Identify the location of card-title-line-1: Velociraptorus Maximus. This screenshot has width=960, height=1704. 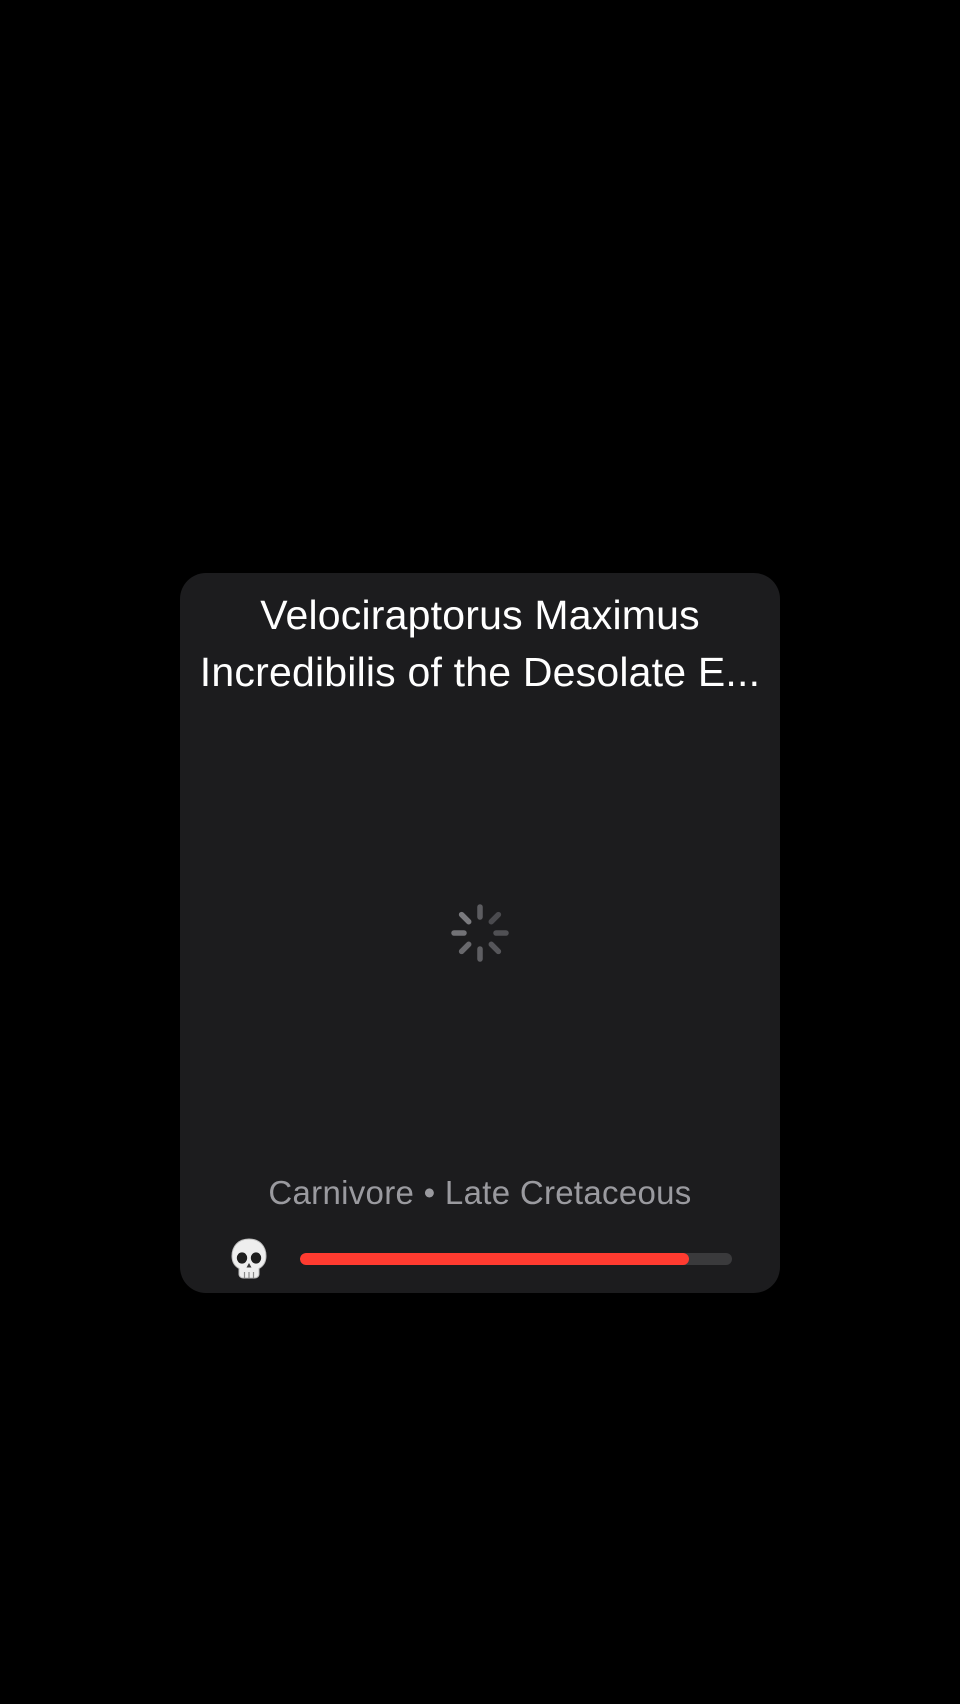
(480, 615).